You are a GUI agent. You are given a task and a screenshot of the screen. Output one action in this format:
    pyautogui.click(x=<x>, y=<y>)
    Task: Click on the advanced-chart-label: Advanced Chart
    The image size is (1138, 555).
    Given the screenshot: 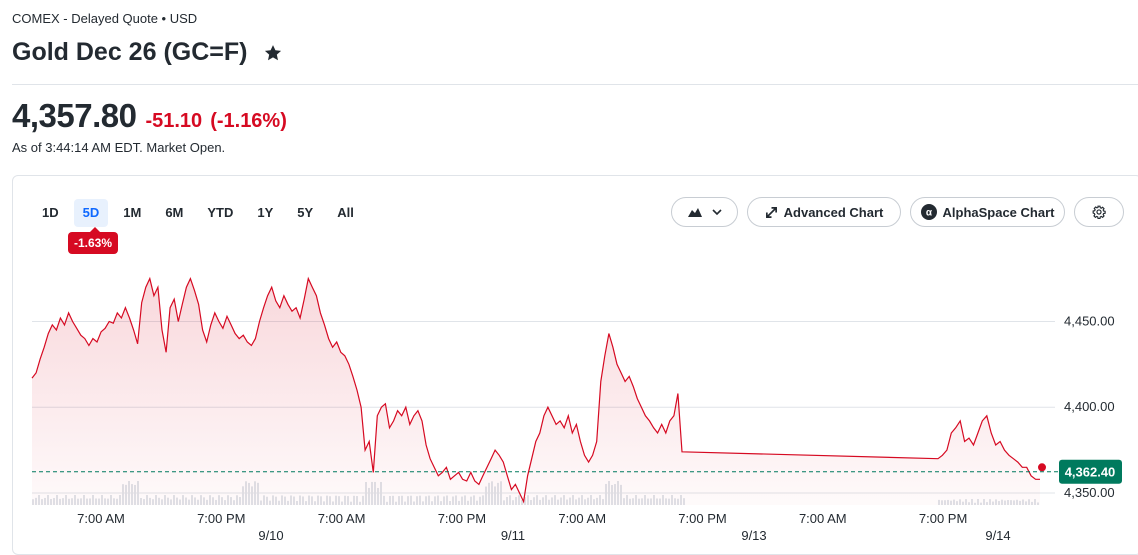 What is the action you would take?
    pyautogui.click(x=833, y=212)
    